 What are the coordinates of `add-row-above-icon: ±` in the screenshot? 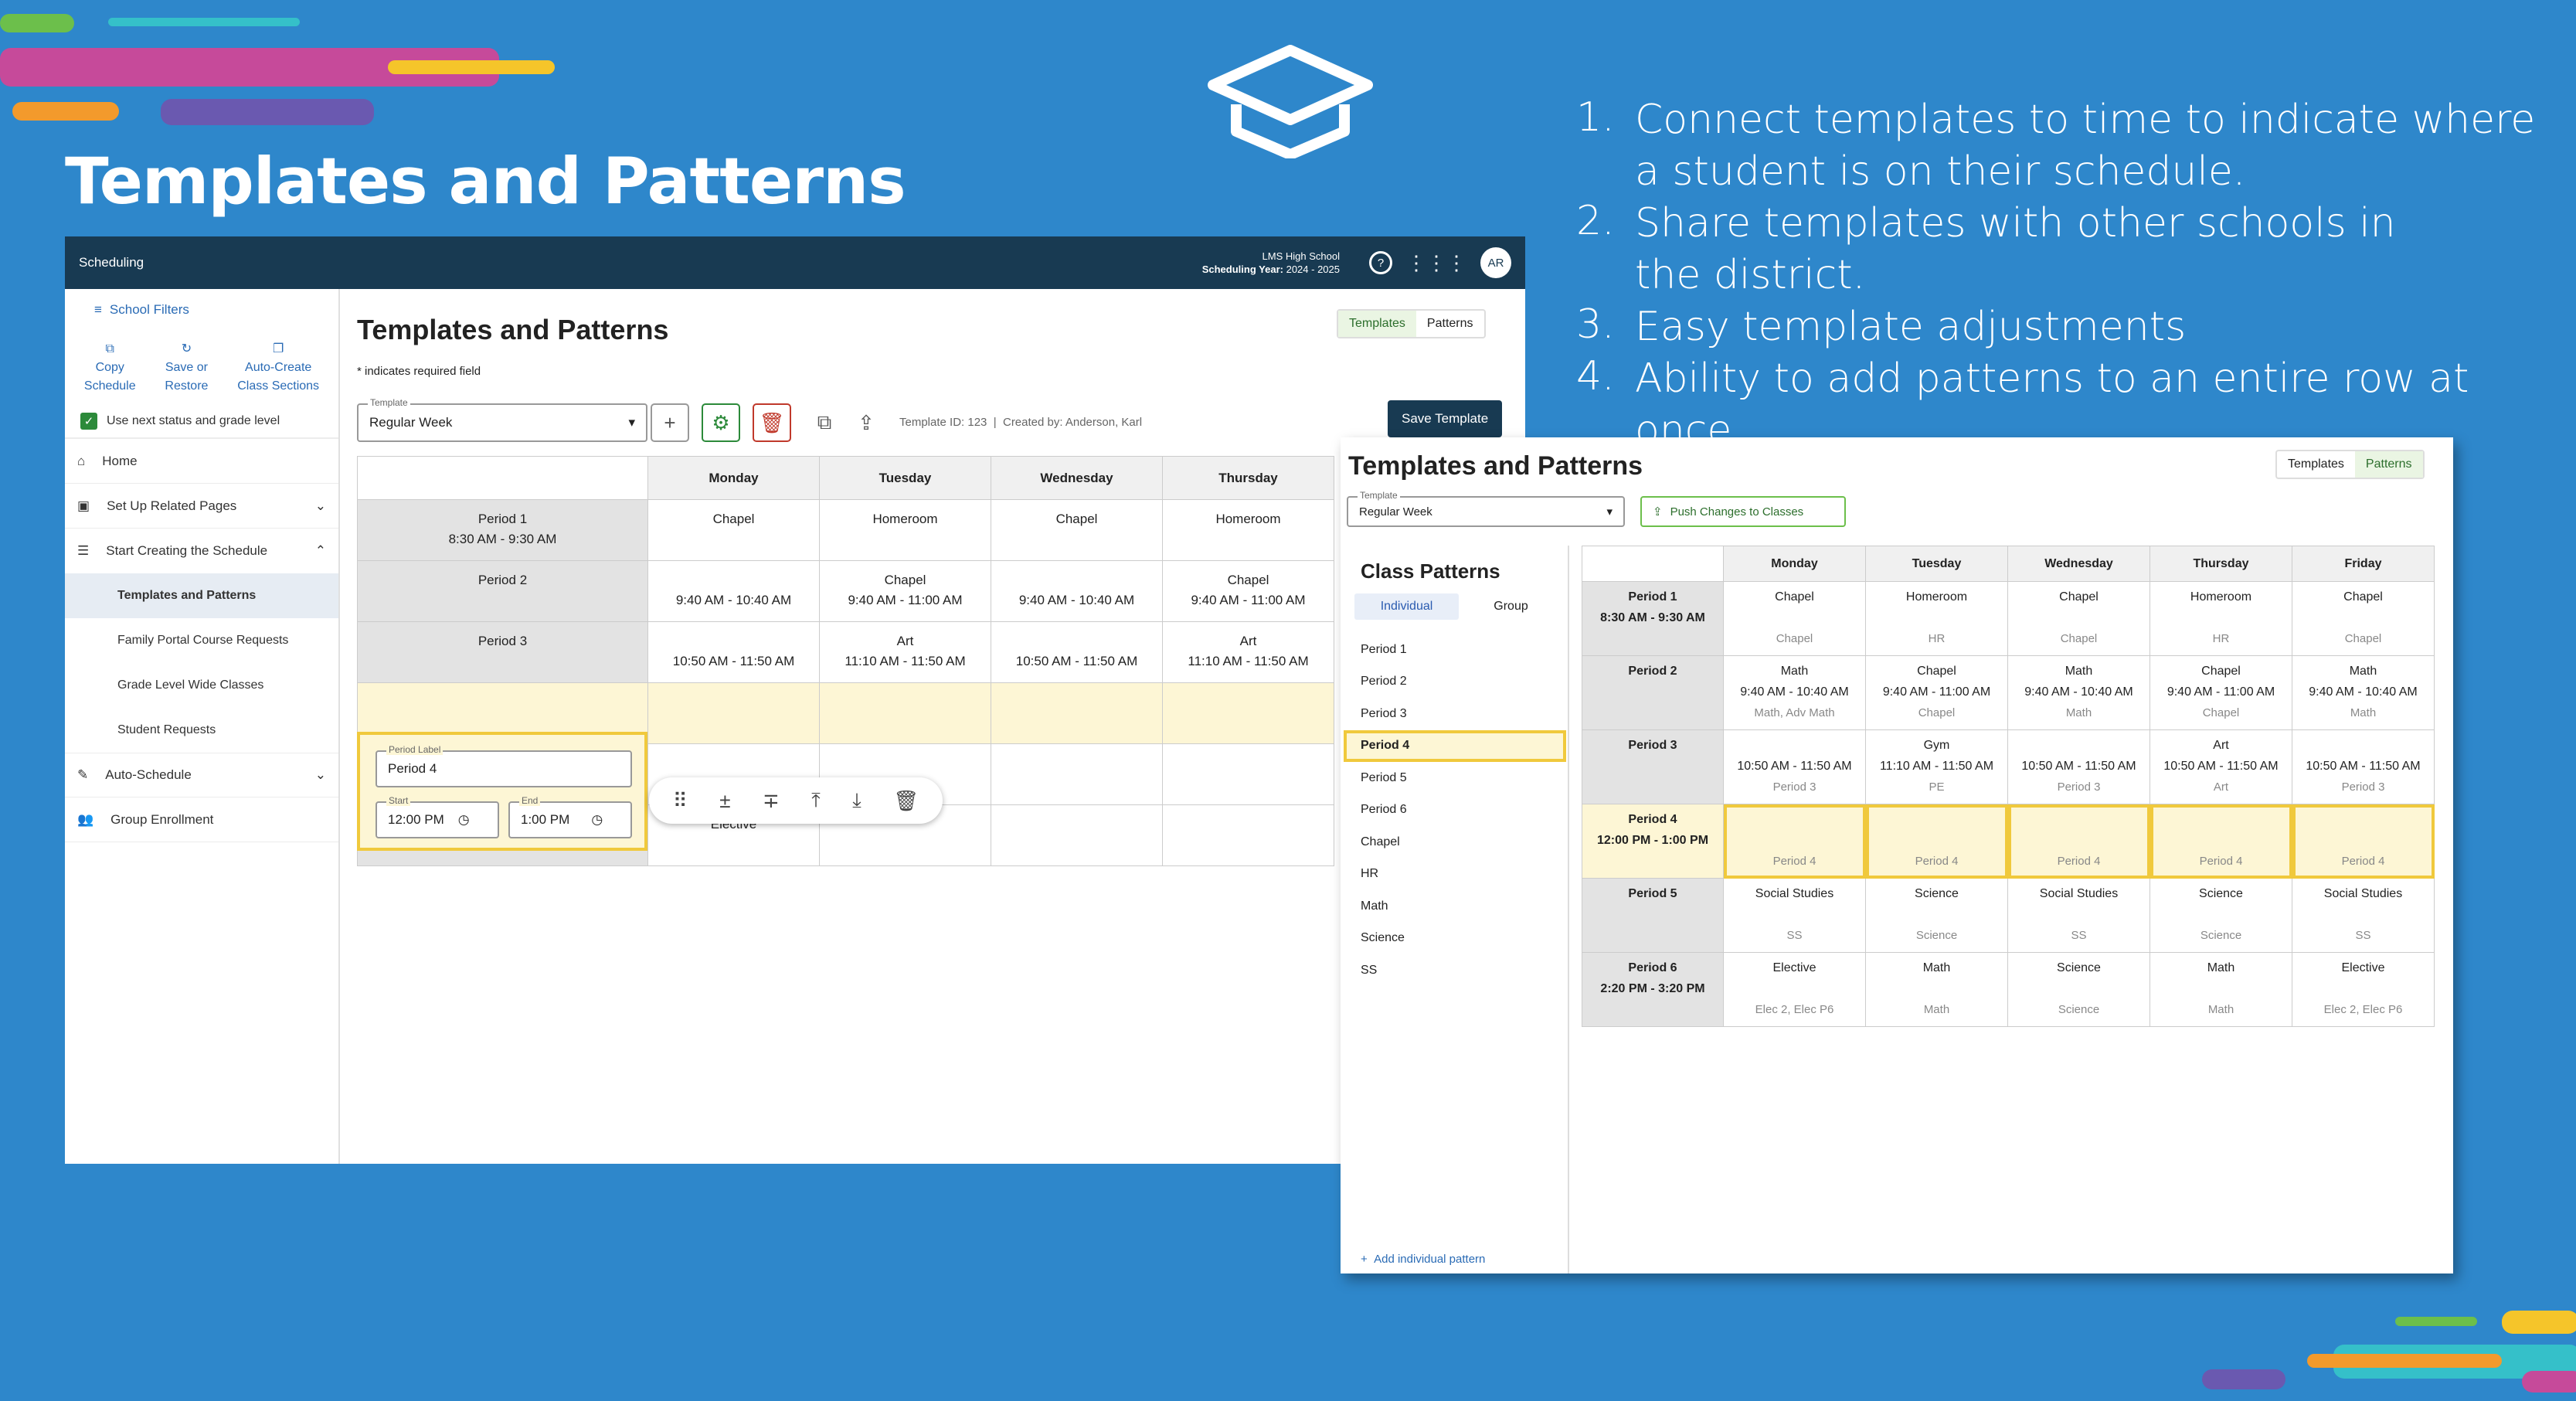 It's located at (724, 801).